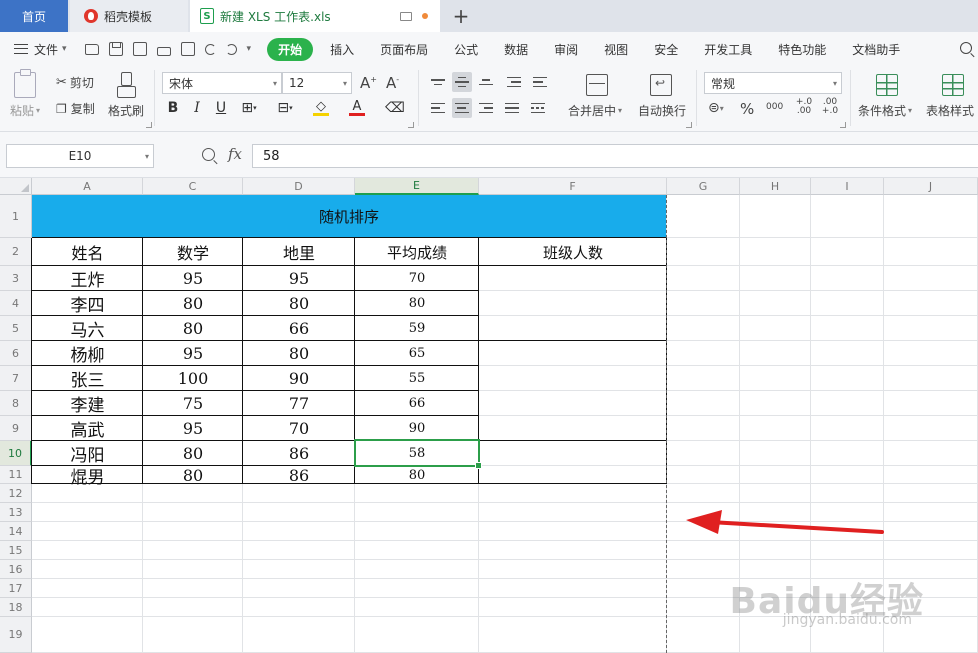  Describe the element at coordinates (417, 378) in the screenshot. I see `table-cell: 55` at that location.